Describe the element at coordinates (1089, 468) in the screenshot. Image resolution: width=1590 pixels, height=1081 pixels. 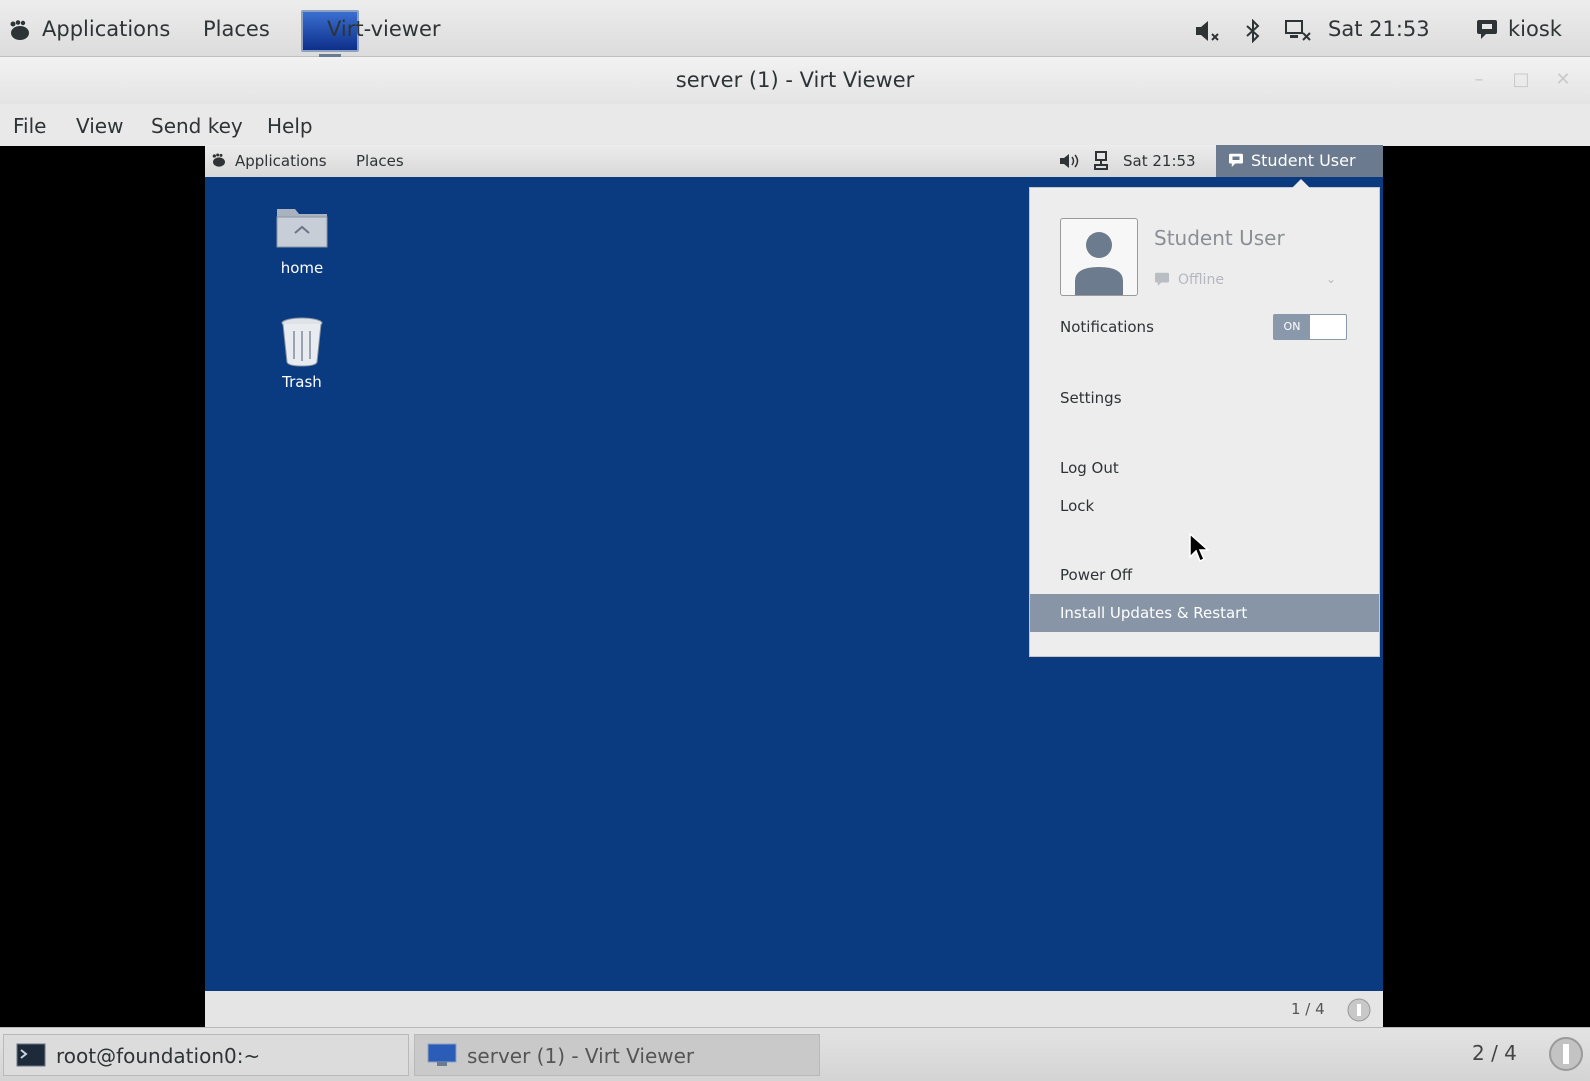
I see `menu-item-log-out: Log Out` at that location.